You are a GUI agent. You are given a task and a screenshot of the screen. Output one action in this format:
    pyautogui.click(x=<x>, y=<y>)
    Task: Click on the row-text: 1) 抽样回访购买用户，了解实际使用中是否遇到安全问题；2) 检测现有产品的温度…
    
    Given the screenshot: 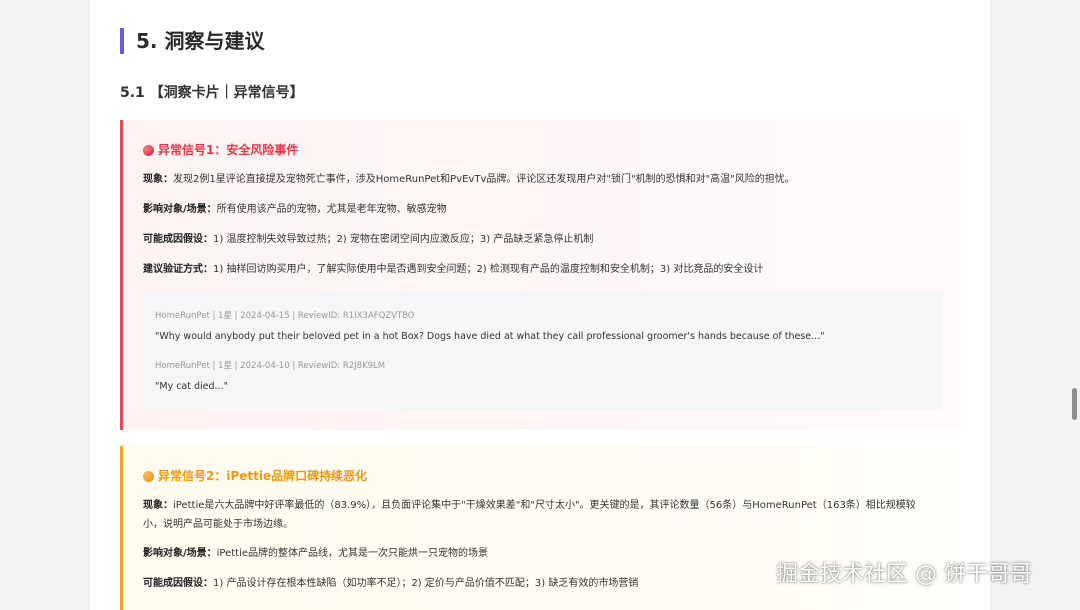 What is the action you would take?
    pyautogui.click(x=488, y=269)
    